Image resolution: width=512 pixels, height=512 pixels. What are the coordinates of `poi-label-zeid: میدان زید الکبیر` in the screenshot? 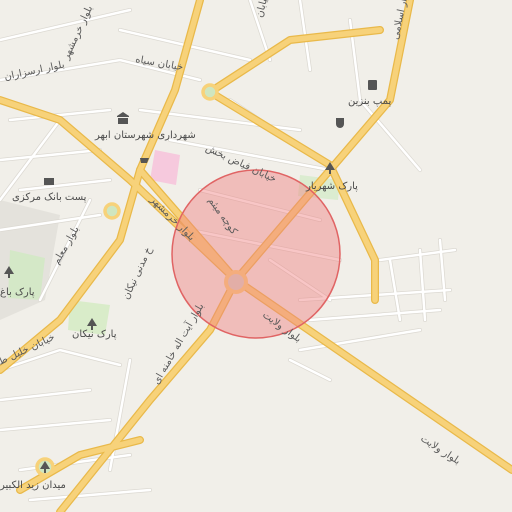 It's located at (33, 485).